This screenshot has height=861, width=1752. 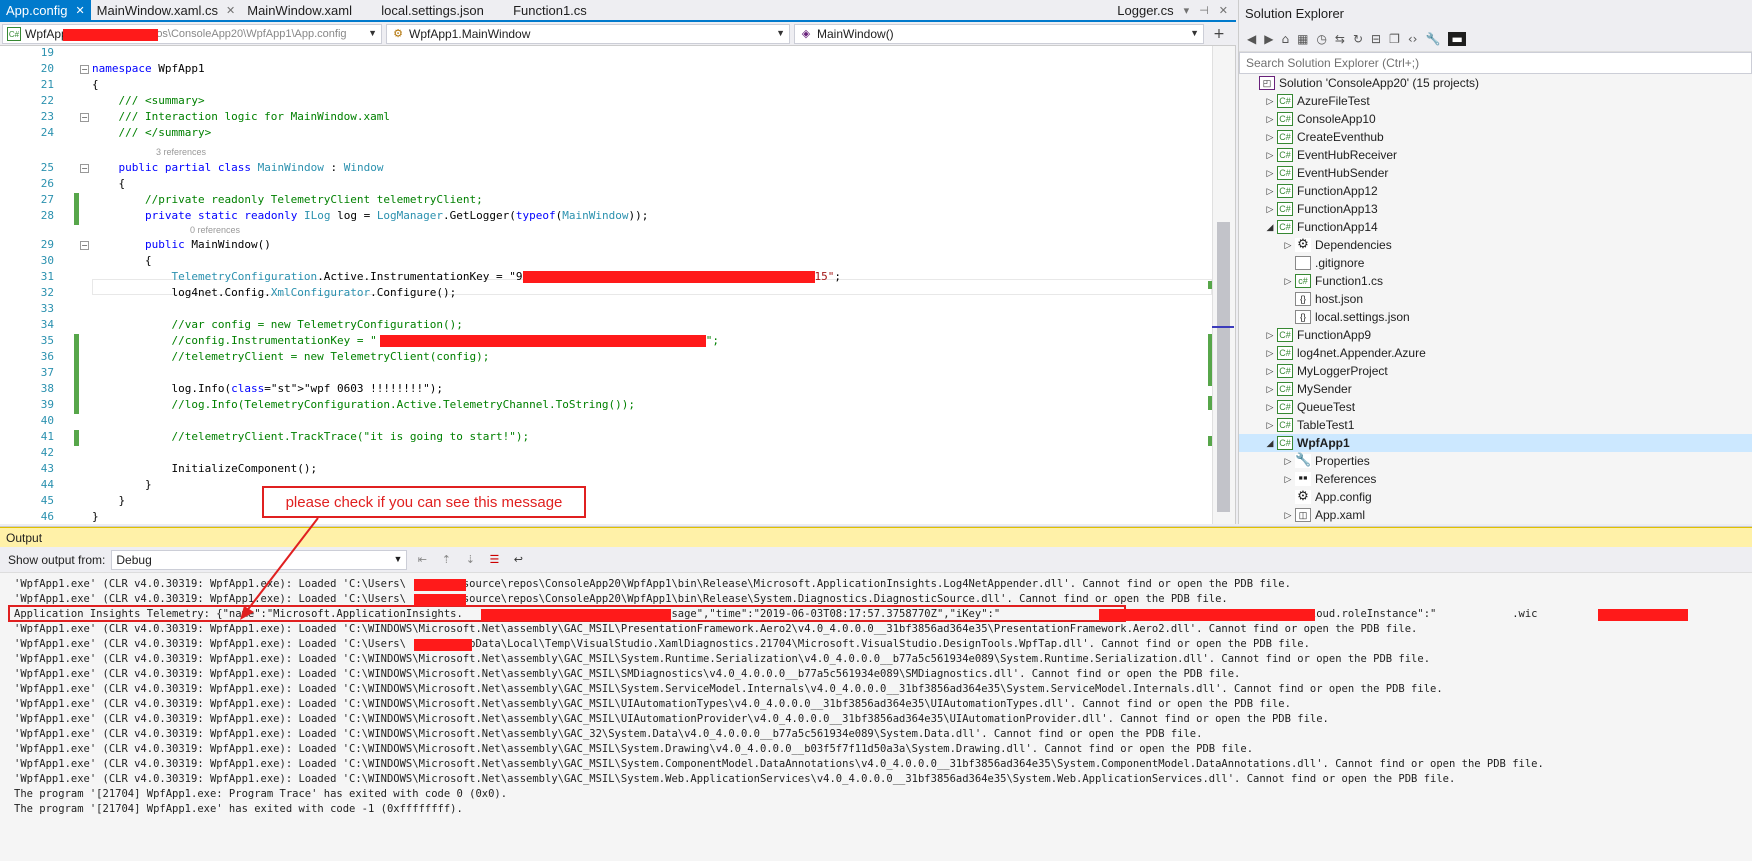 I want to click on find-message-icon: ⇤, so click(x=422, y=560).